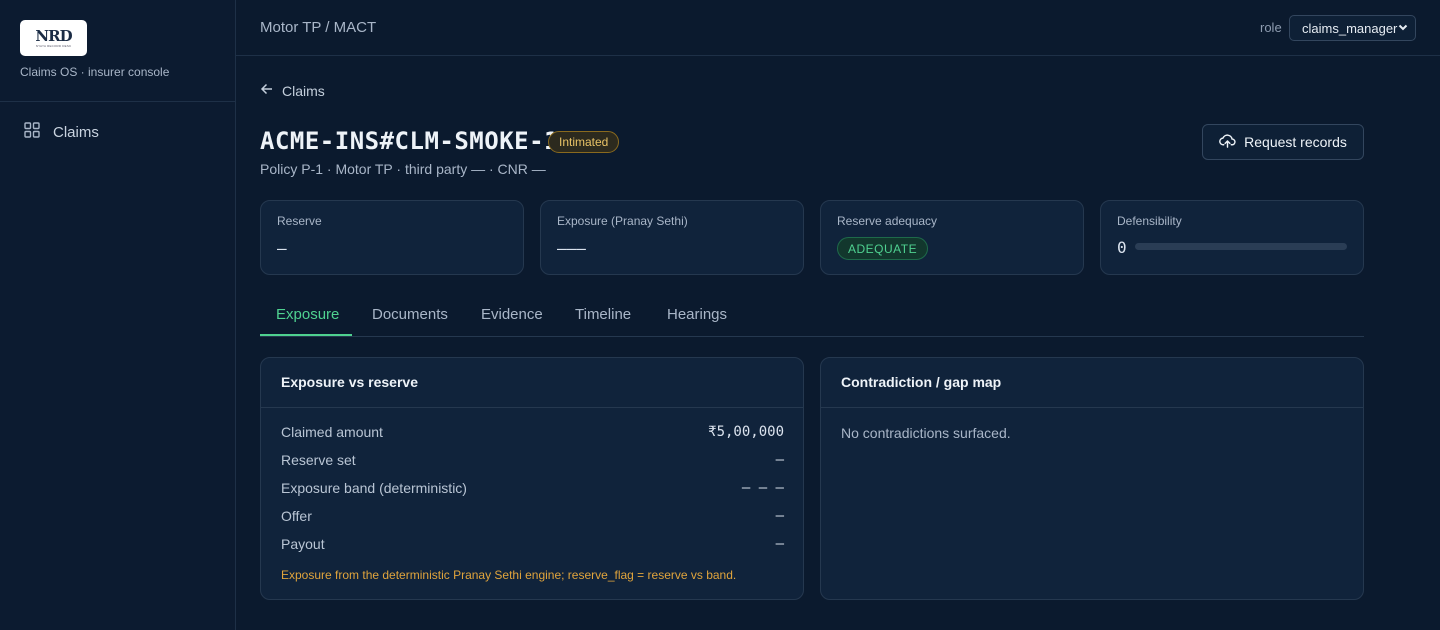  What do you see at coordinates (1271, 27) in the screenshot?
I see `role-label: role` at bounding box center [1271, 27].